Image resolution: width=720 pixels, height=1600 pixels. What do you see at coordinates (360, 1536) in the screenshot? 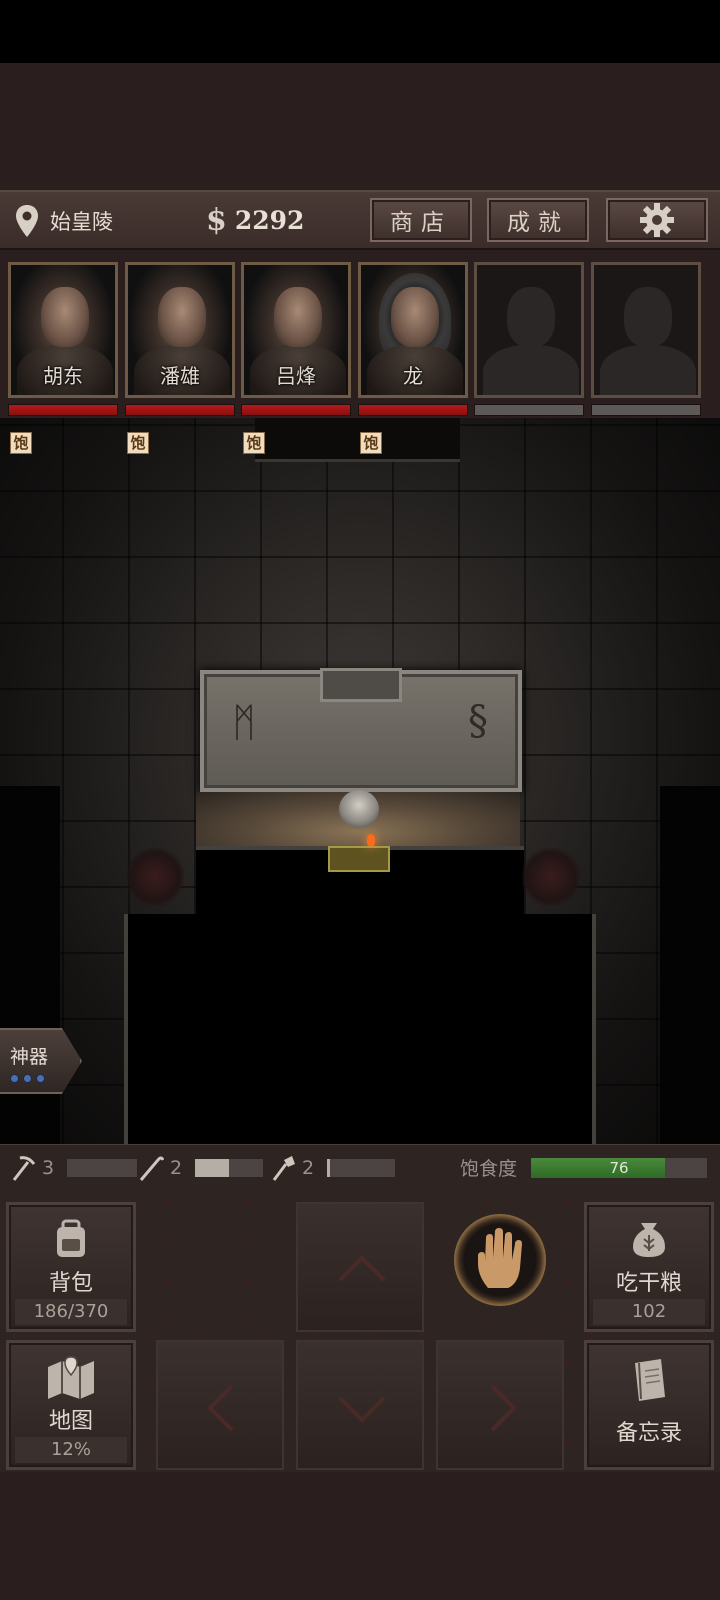
I see `bottom-area` at bounding box center [360, 1536].